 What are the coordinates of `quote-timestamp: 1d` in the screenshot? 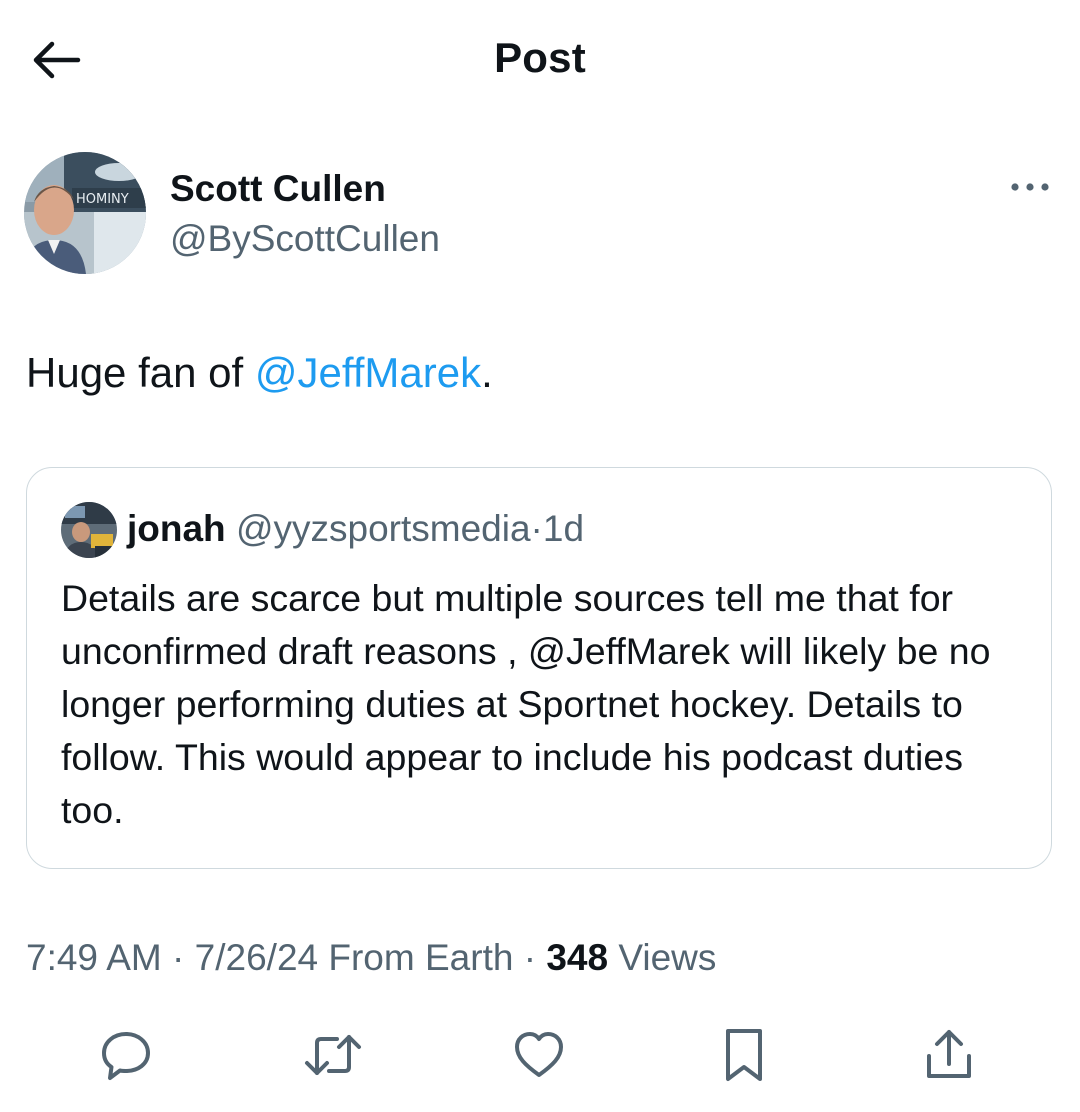 It's located at (563, 528).